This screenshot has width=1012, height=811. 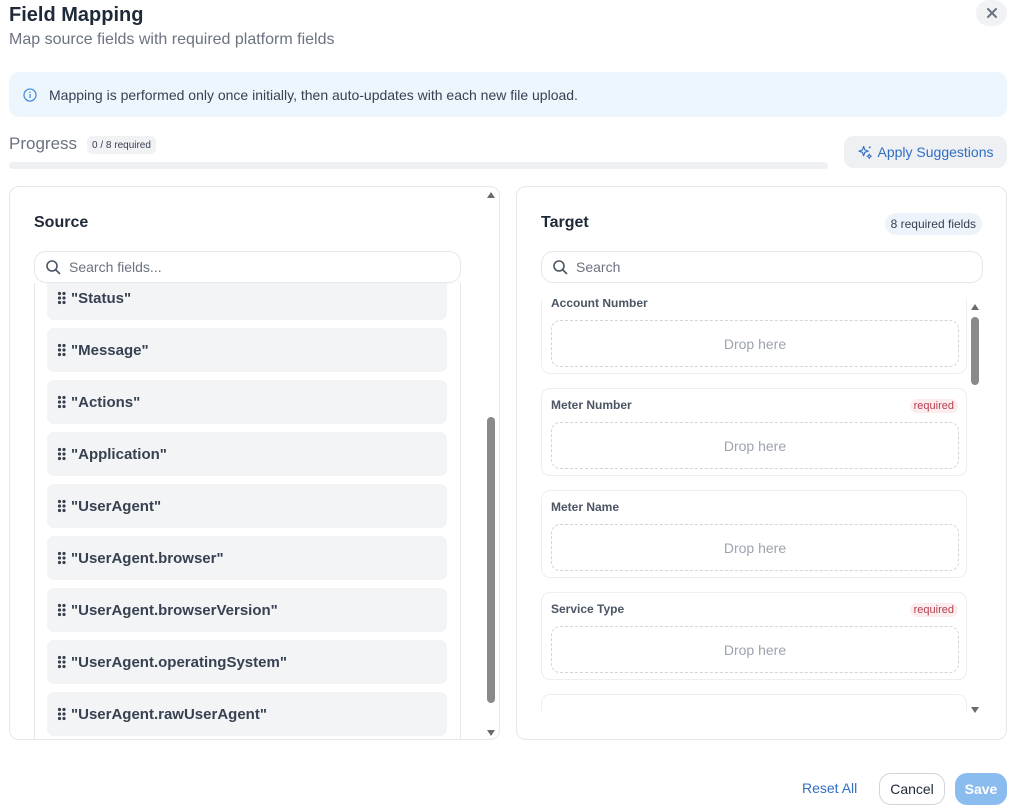 What do you see at coordinates (829, 788) in the screenshot?
I see `reset-all-button: Reset All` at bounding box center [829, 788].